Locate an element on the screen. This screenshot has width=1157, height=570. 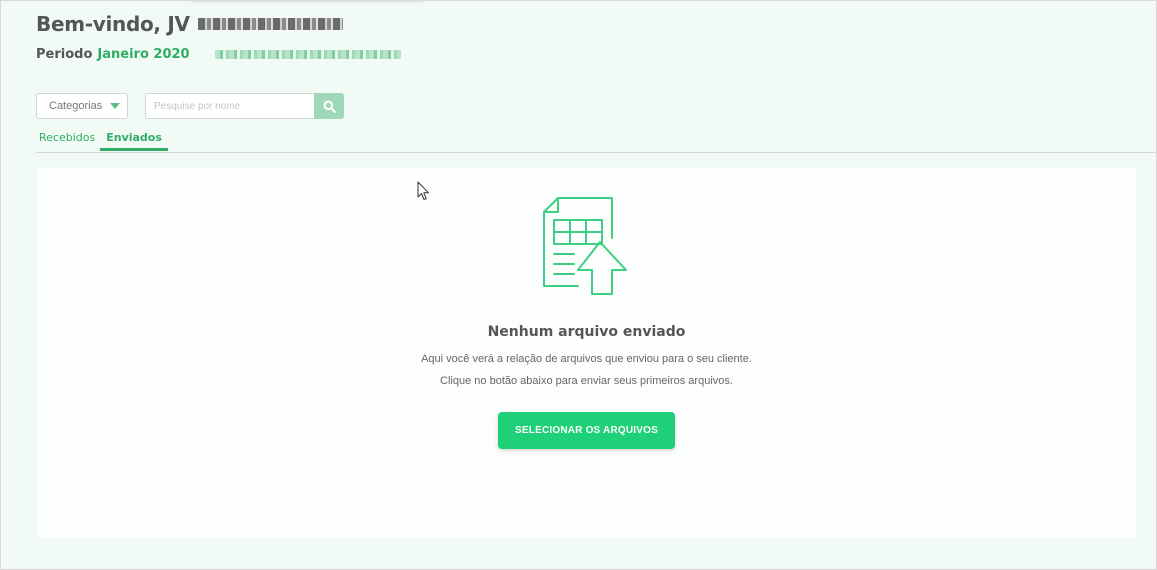
select-files-button: SELECIONAR OS ARQUIVOS is located at coordinates (586, 430).